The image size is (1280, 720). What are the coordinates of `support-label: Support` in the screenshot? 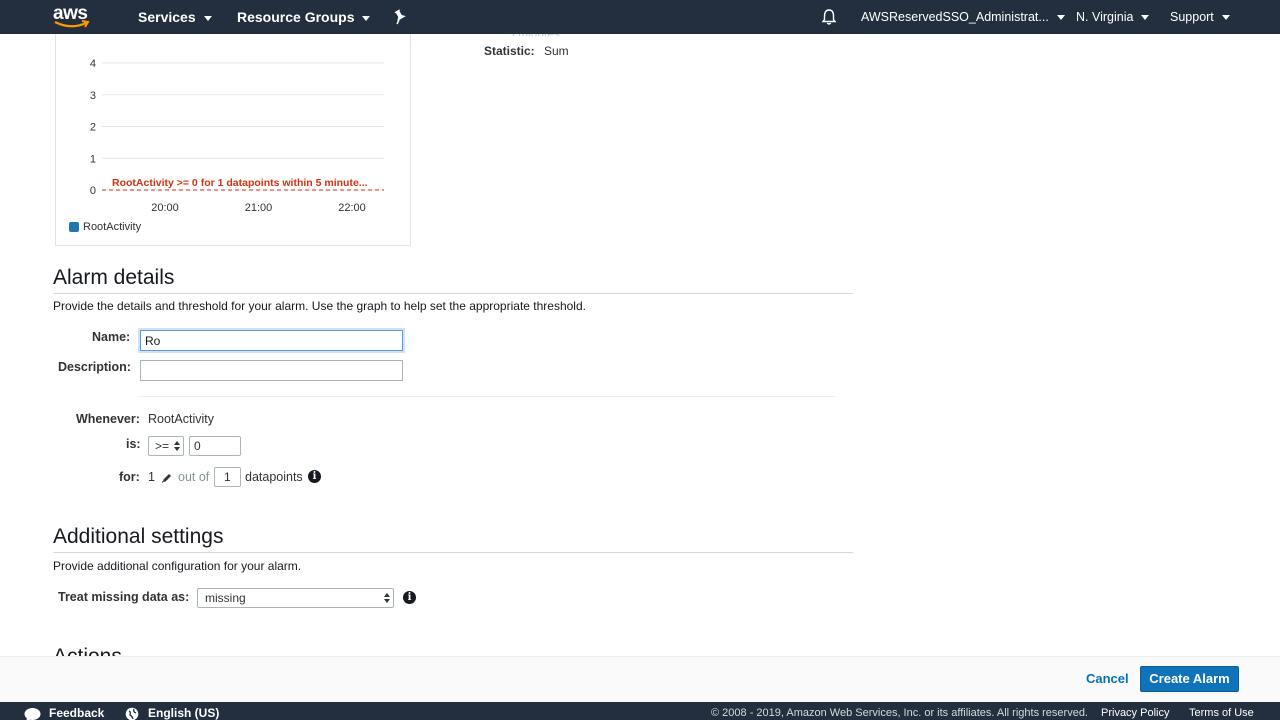 It's located at (1192, 17).